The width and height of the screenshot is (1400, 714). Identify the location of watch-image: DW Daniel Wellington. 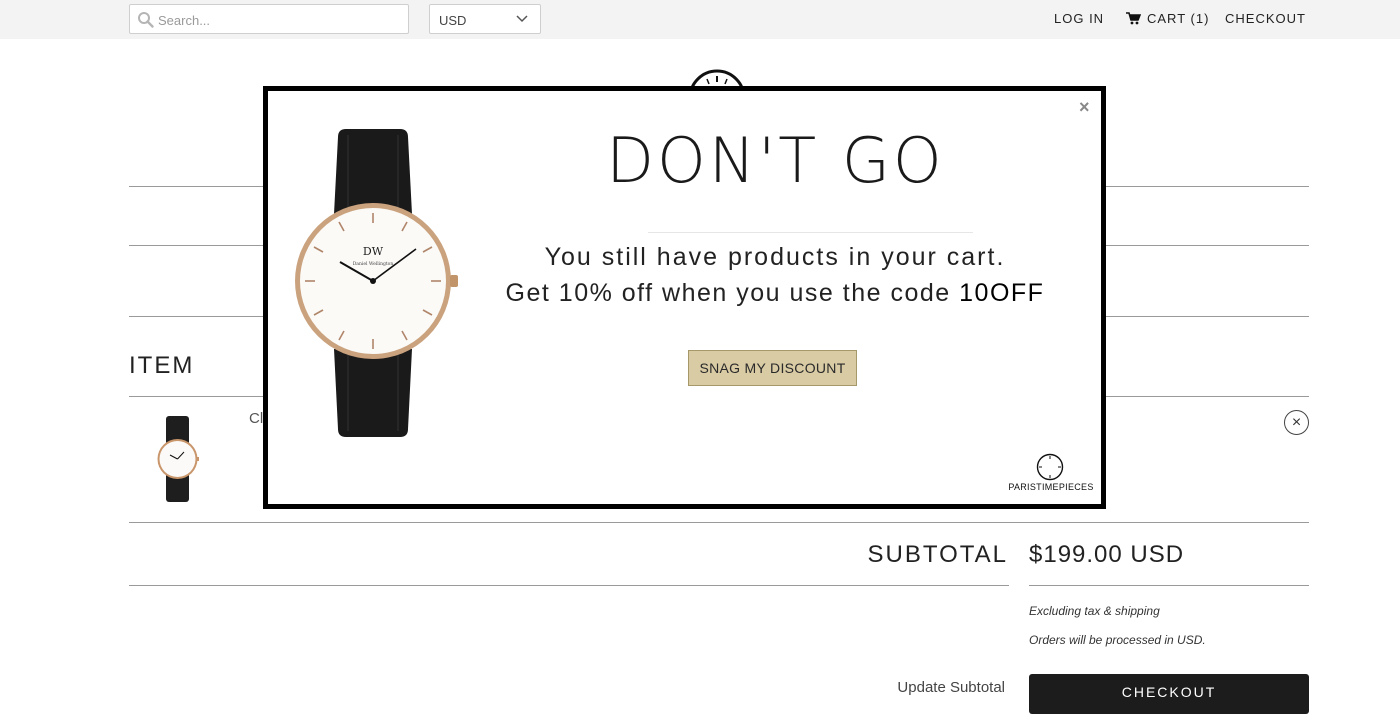
(376, 283).